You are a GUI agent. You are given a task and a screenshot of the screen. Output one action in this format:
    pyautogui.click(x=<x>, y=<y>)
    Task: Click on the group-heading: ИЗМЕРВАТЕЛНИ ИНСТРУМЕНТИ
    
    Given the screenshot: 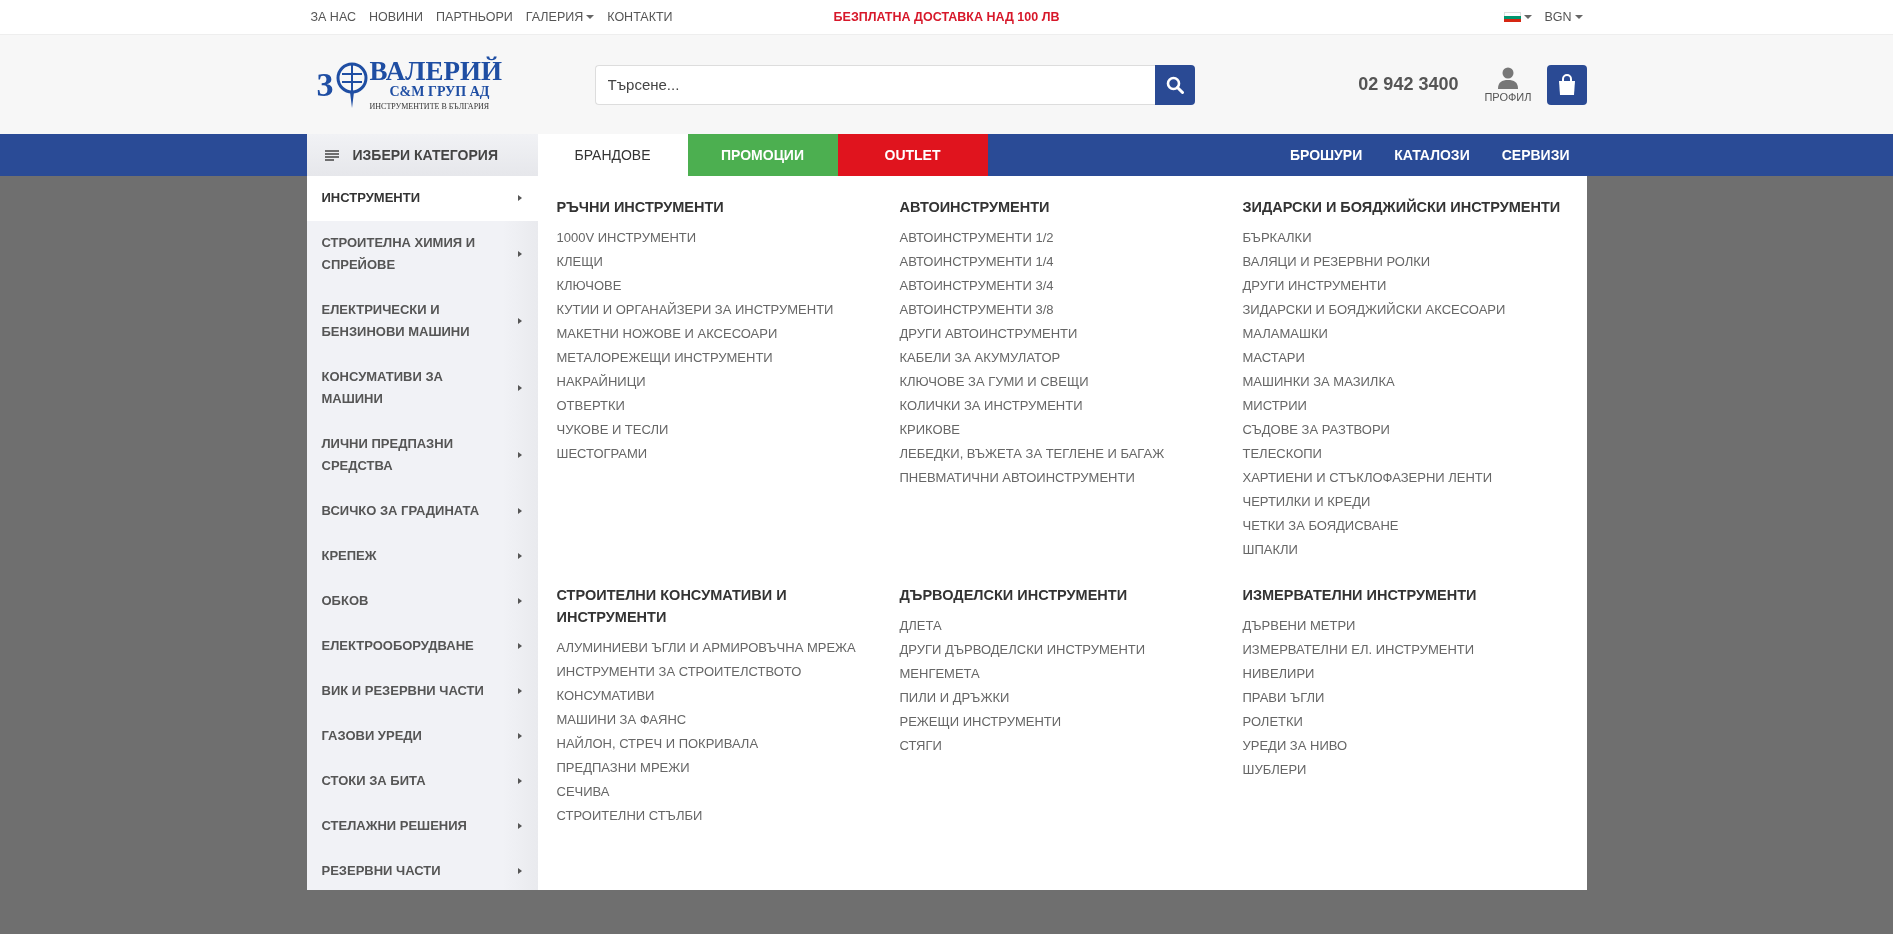 What is the action you would take?
    pyautogui.click(x=1414, y=595)
    